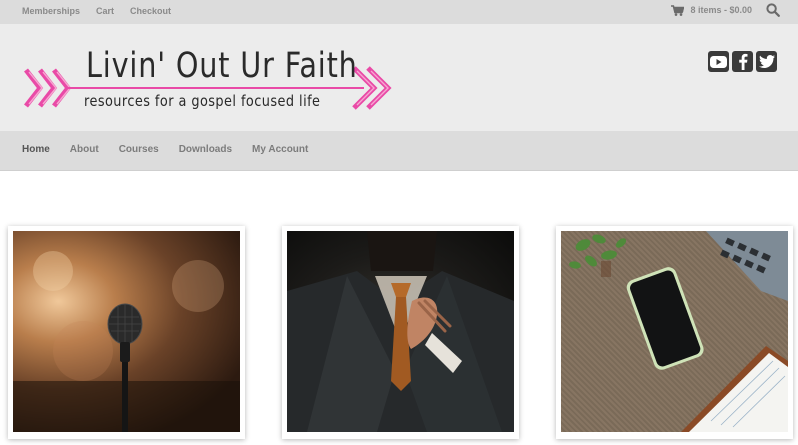 The width and height of the screenshot is (798, 445). I want to click on top-links: Memberships Cart Checkout, so click(104, 11).